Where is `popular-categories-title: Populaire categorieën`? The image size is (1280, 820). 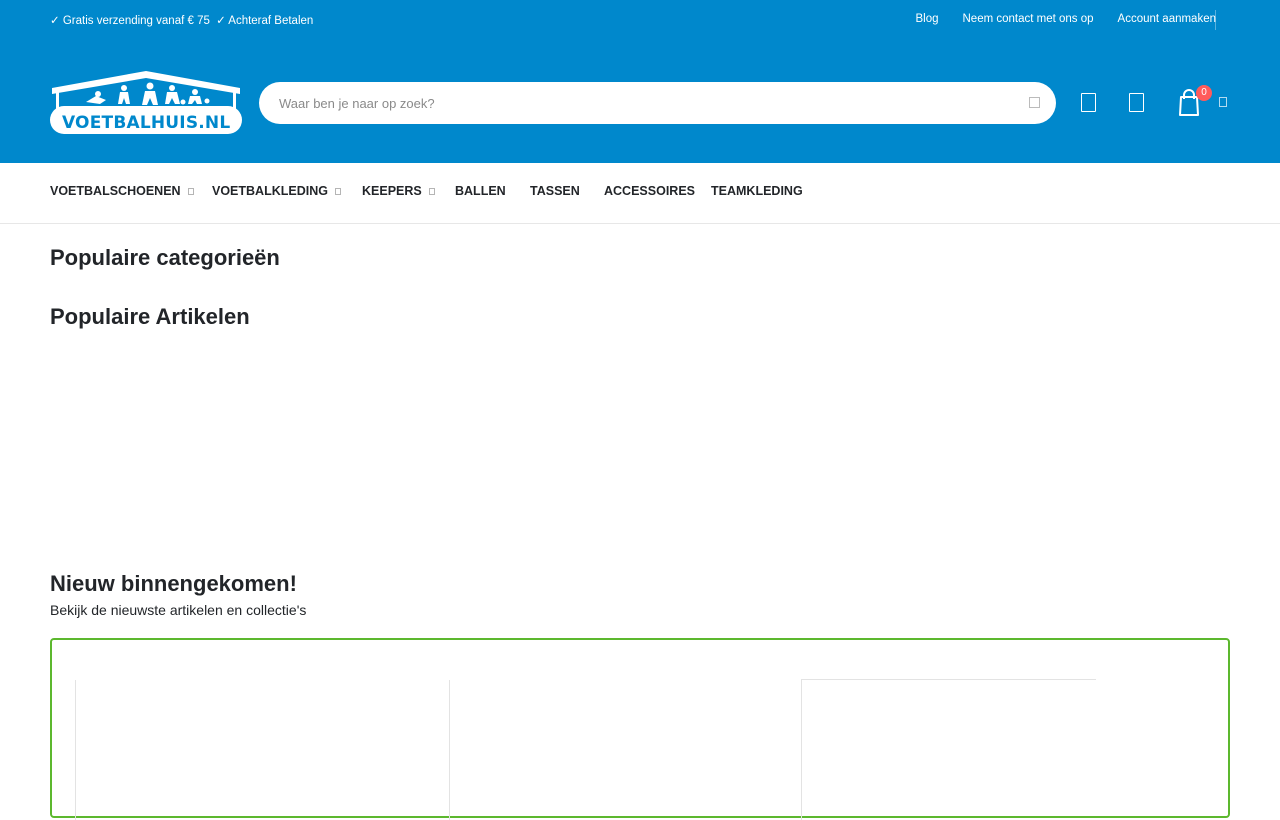 popular-categories-title: Populaire categorieën is located at coordinates (165, 257).